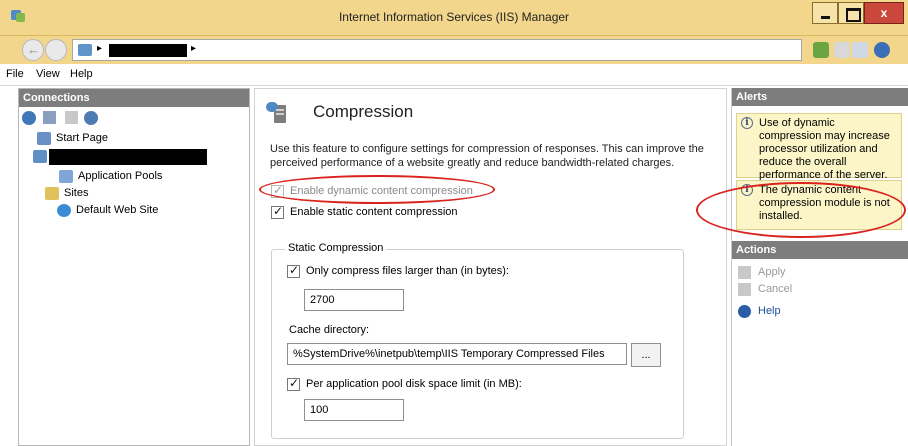 The width and height of the screenshot is (908, 446). What do you see at coordinates (374, 212) in the screenshot?
I see `static-compression-label: Enable static content compression` at bounding box center [374, 212].